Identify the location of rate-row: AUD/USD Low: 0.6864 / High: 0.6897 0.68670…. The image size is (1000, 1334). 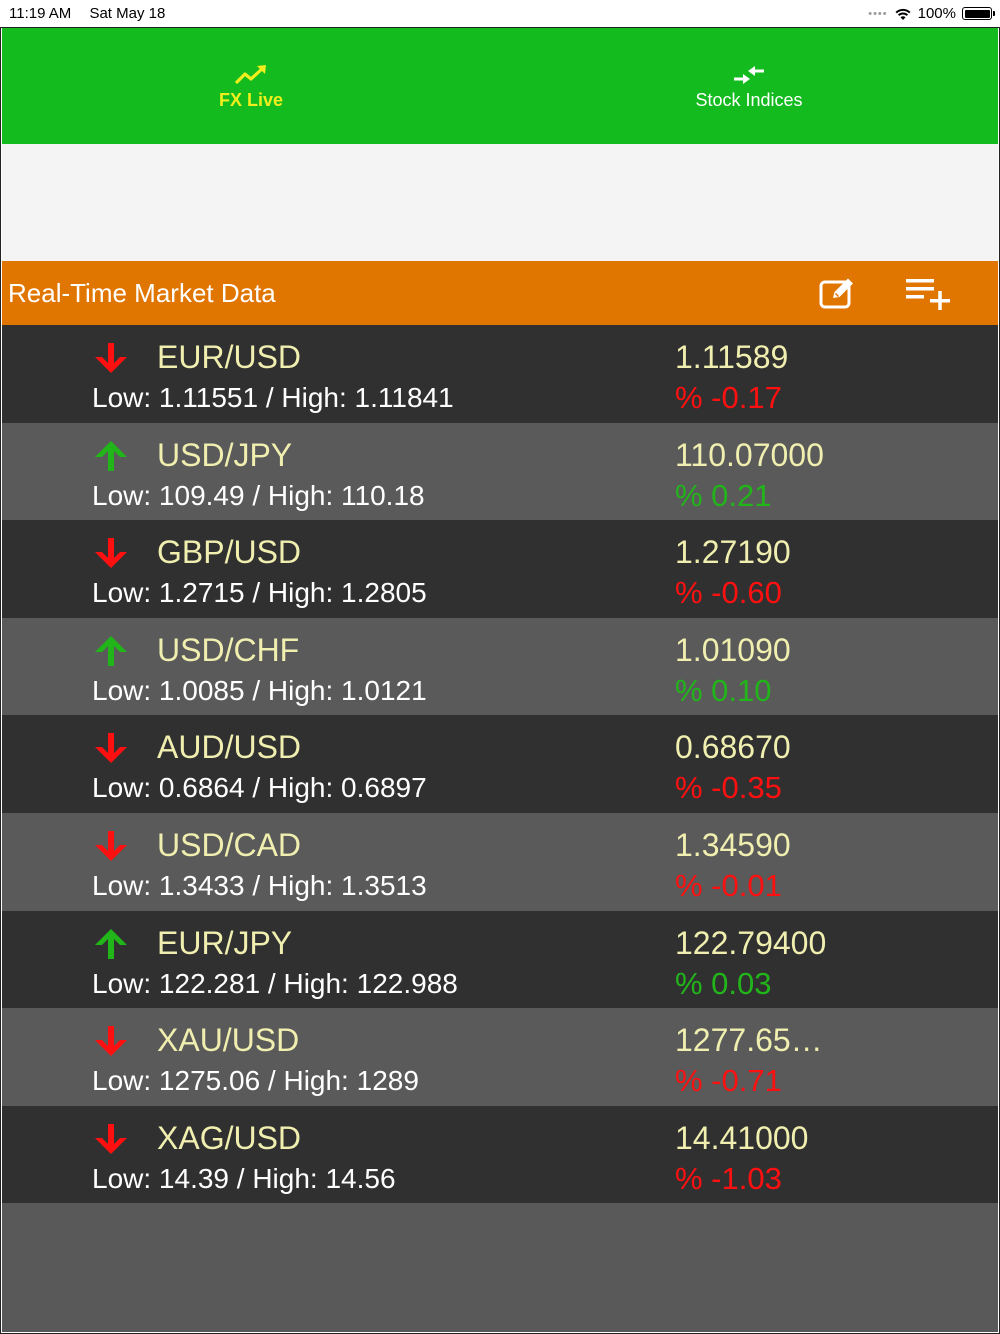
(500, 764).